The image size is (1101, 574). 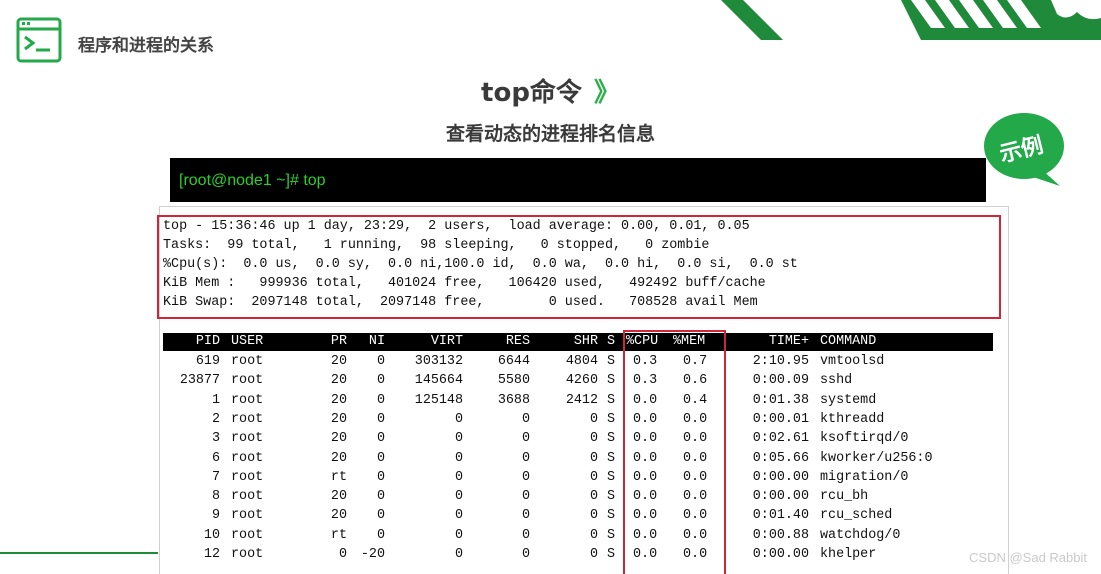 What do you see at coordinates (146, 46) in the screenshot?
I see `section-title: 程序和进程的关系` at bounding box center [146, 46].